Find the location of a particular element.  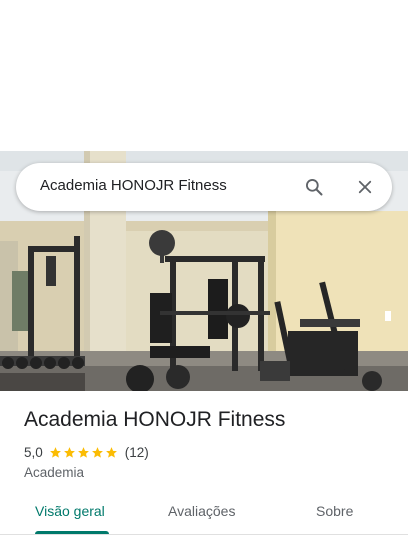

tabs-divider is located at coordinates (204, 534).